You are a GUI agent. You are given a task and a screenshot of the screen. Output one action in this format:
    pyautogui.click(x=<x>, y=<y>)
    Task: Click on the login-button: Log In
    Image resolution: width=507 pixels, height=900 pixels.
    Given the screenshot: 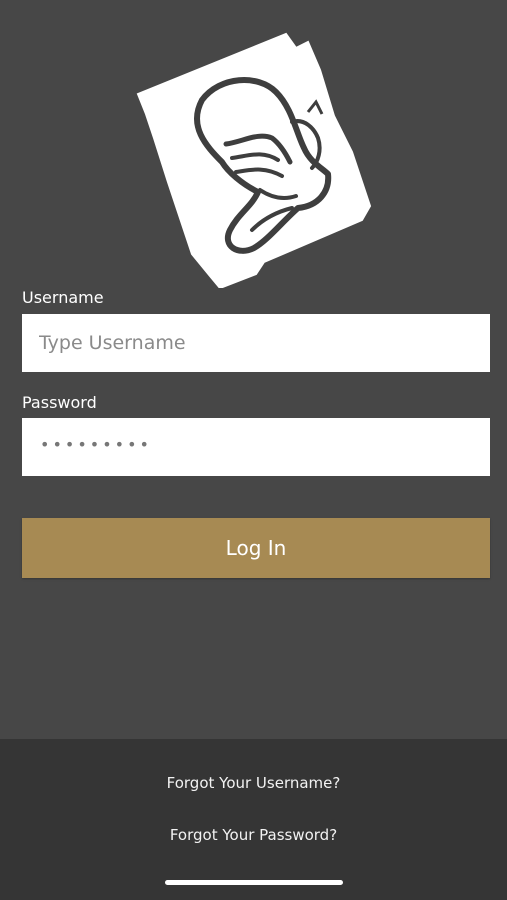 What is the action you would take?
    pyautogui.click(x=256, y=548)
    